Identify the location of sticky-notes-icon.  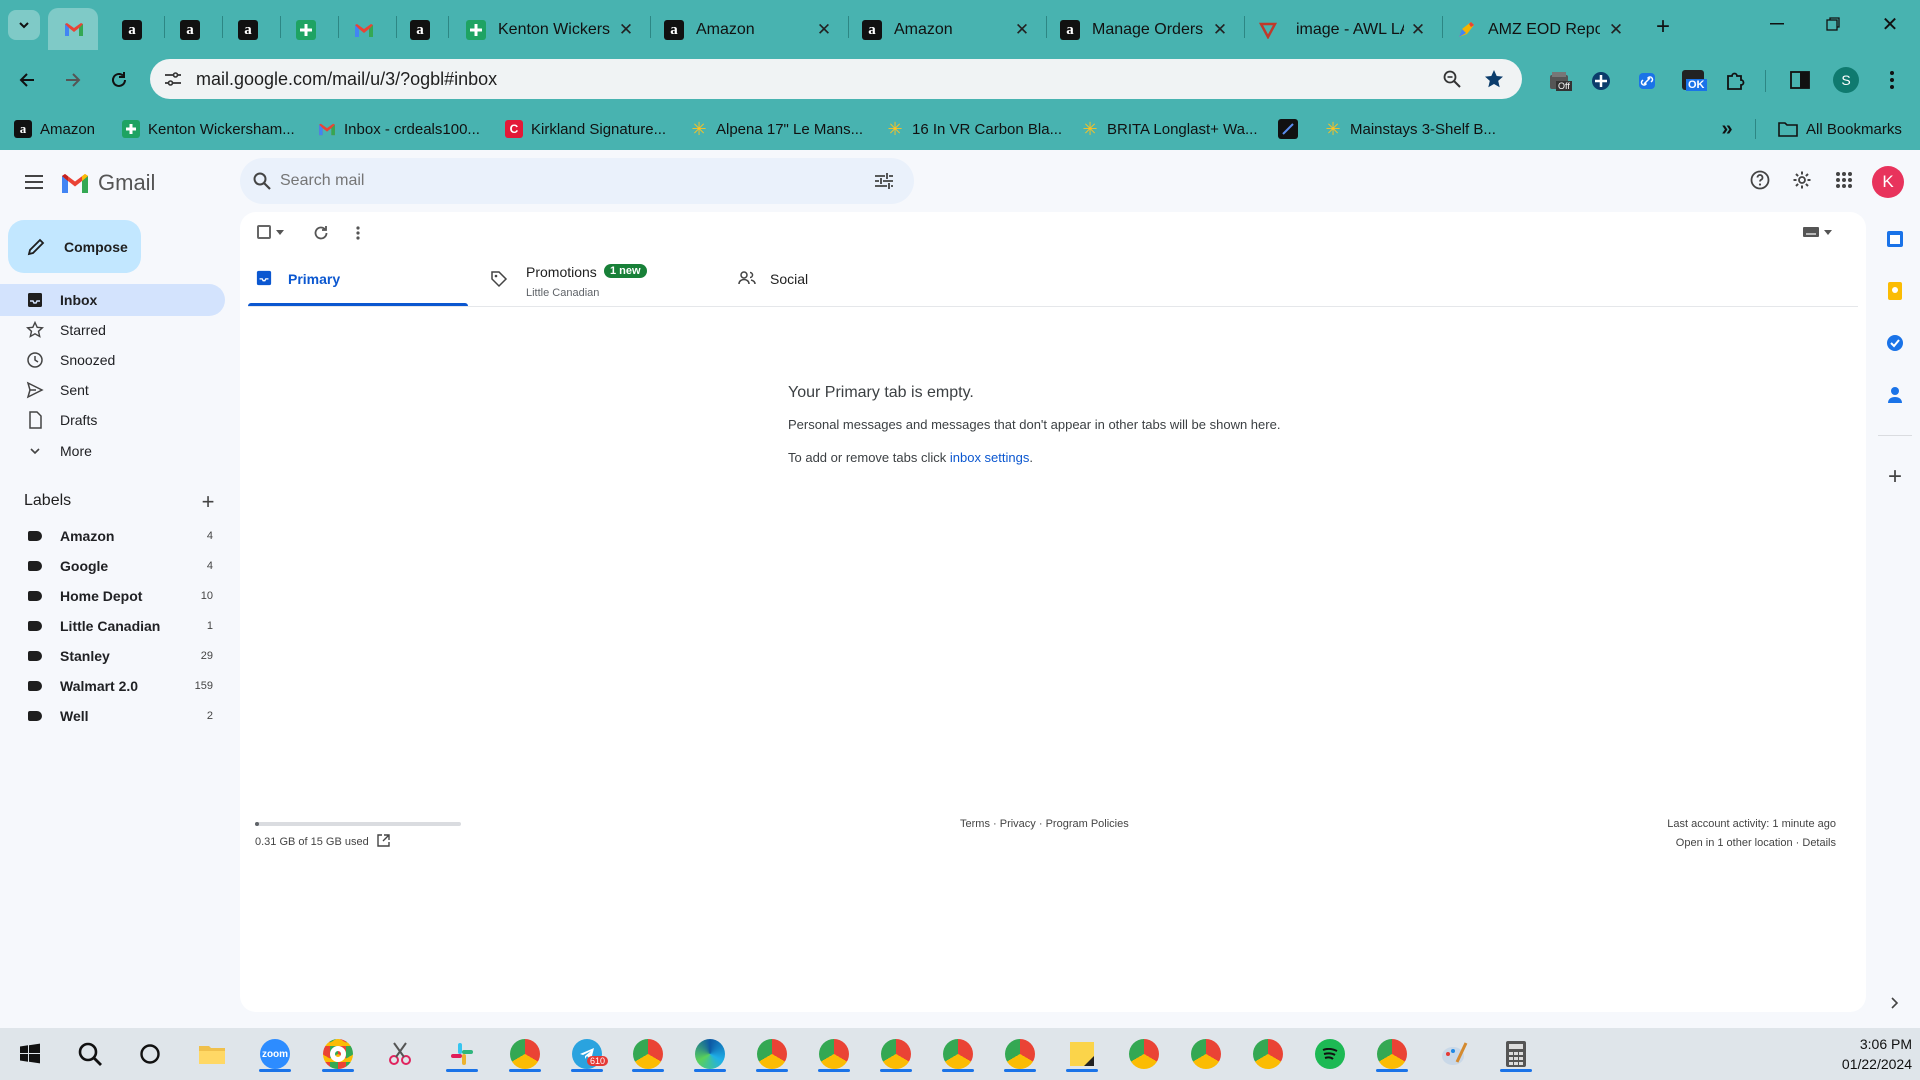
(1082, 1054).